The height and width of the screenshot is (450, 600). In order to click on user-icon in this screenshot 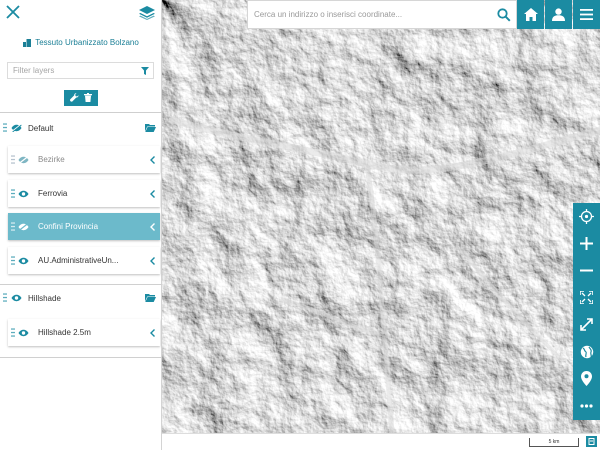, I will do `click(558, 14)`.